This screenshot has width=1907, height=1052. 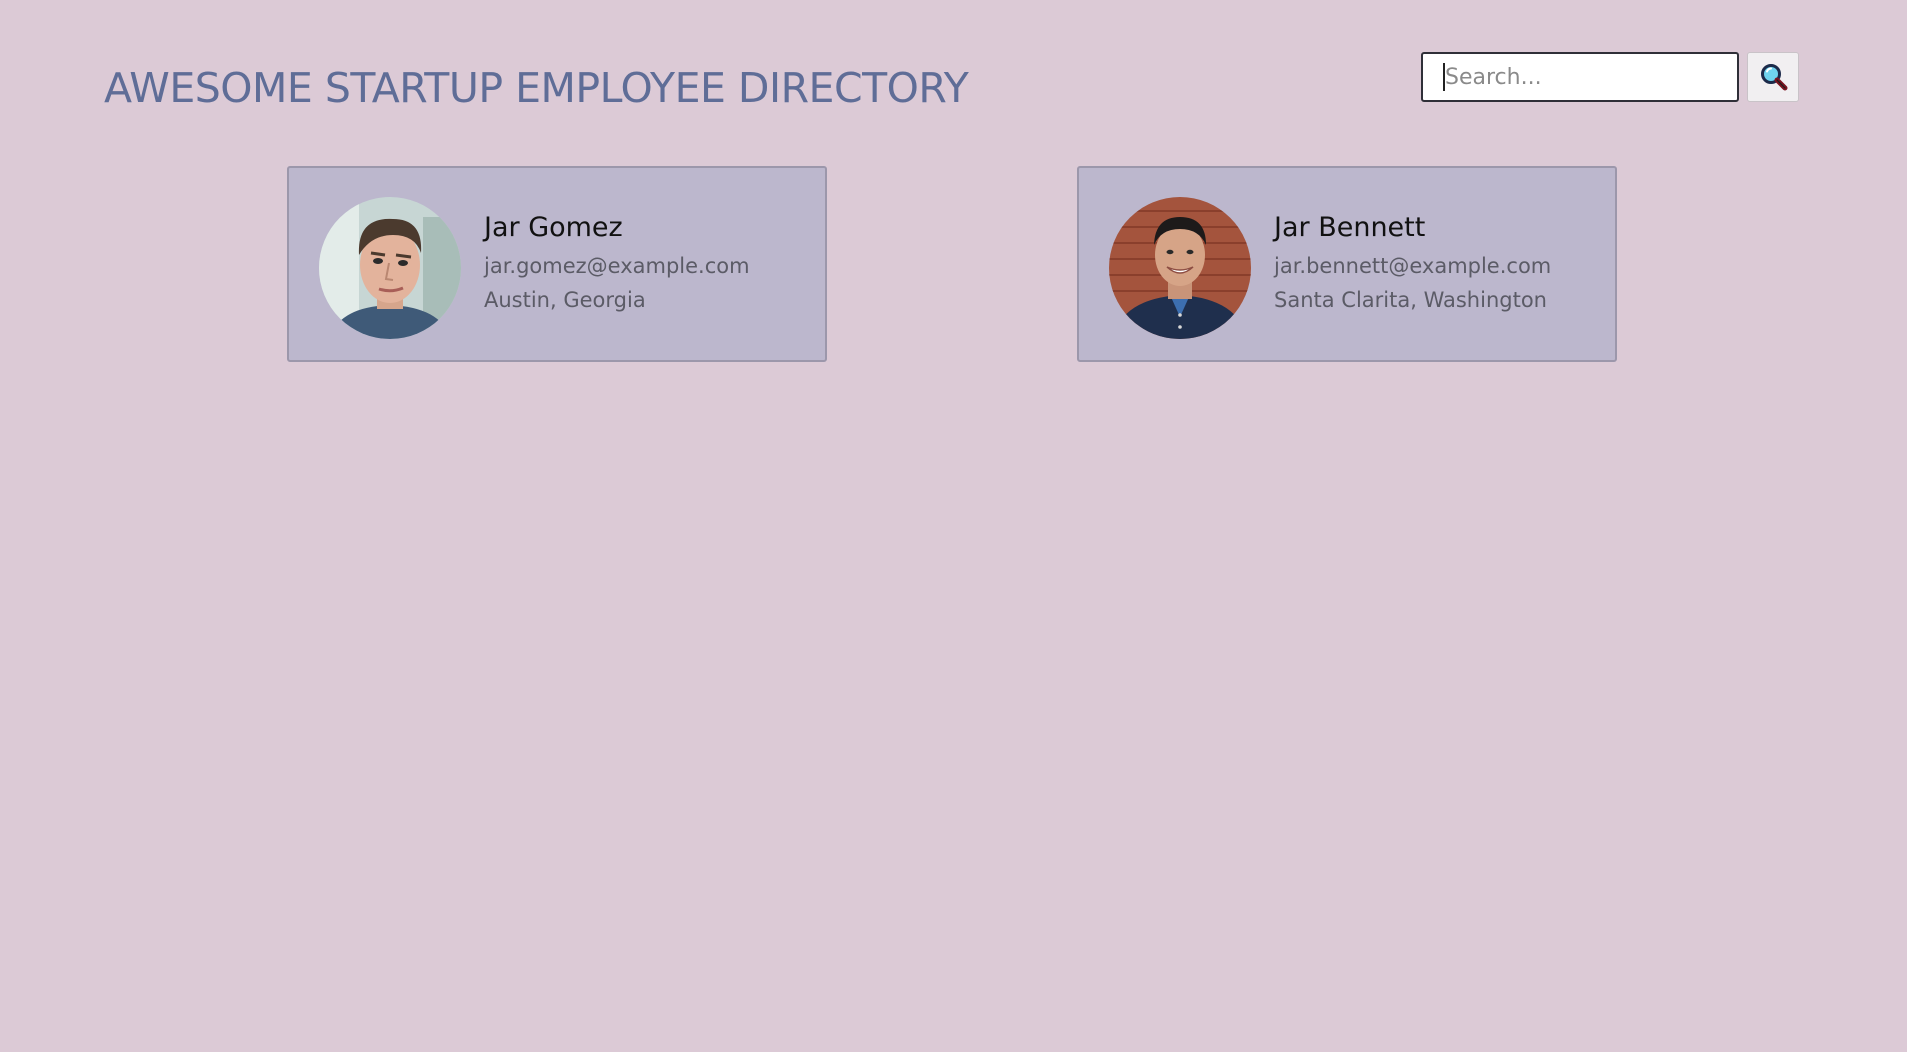 What do you see at coordinates (536, 88) in the screenshot?
I see `page-title: AWESOME STARTUP EMPLOYEE DIRECTORY` at bounding box center [536, 88].